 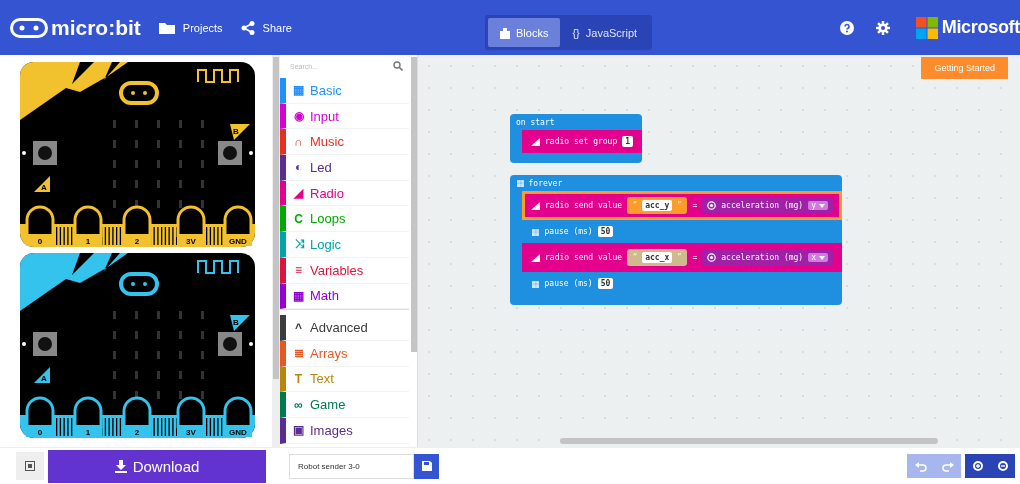 I want to click on zoom-in-icon, so click(x=977, y=466).